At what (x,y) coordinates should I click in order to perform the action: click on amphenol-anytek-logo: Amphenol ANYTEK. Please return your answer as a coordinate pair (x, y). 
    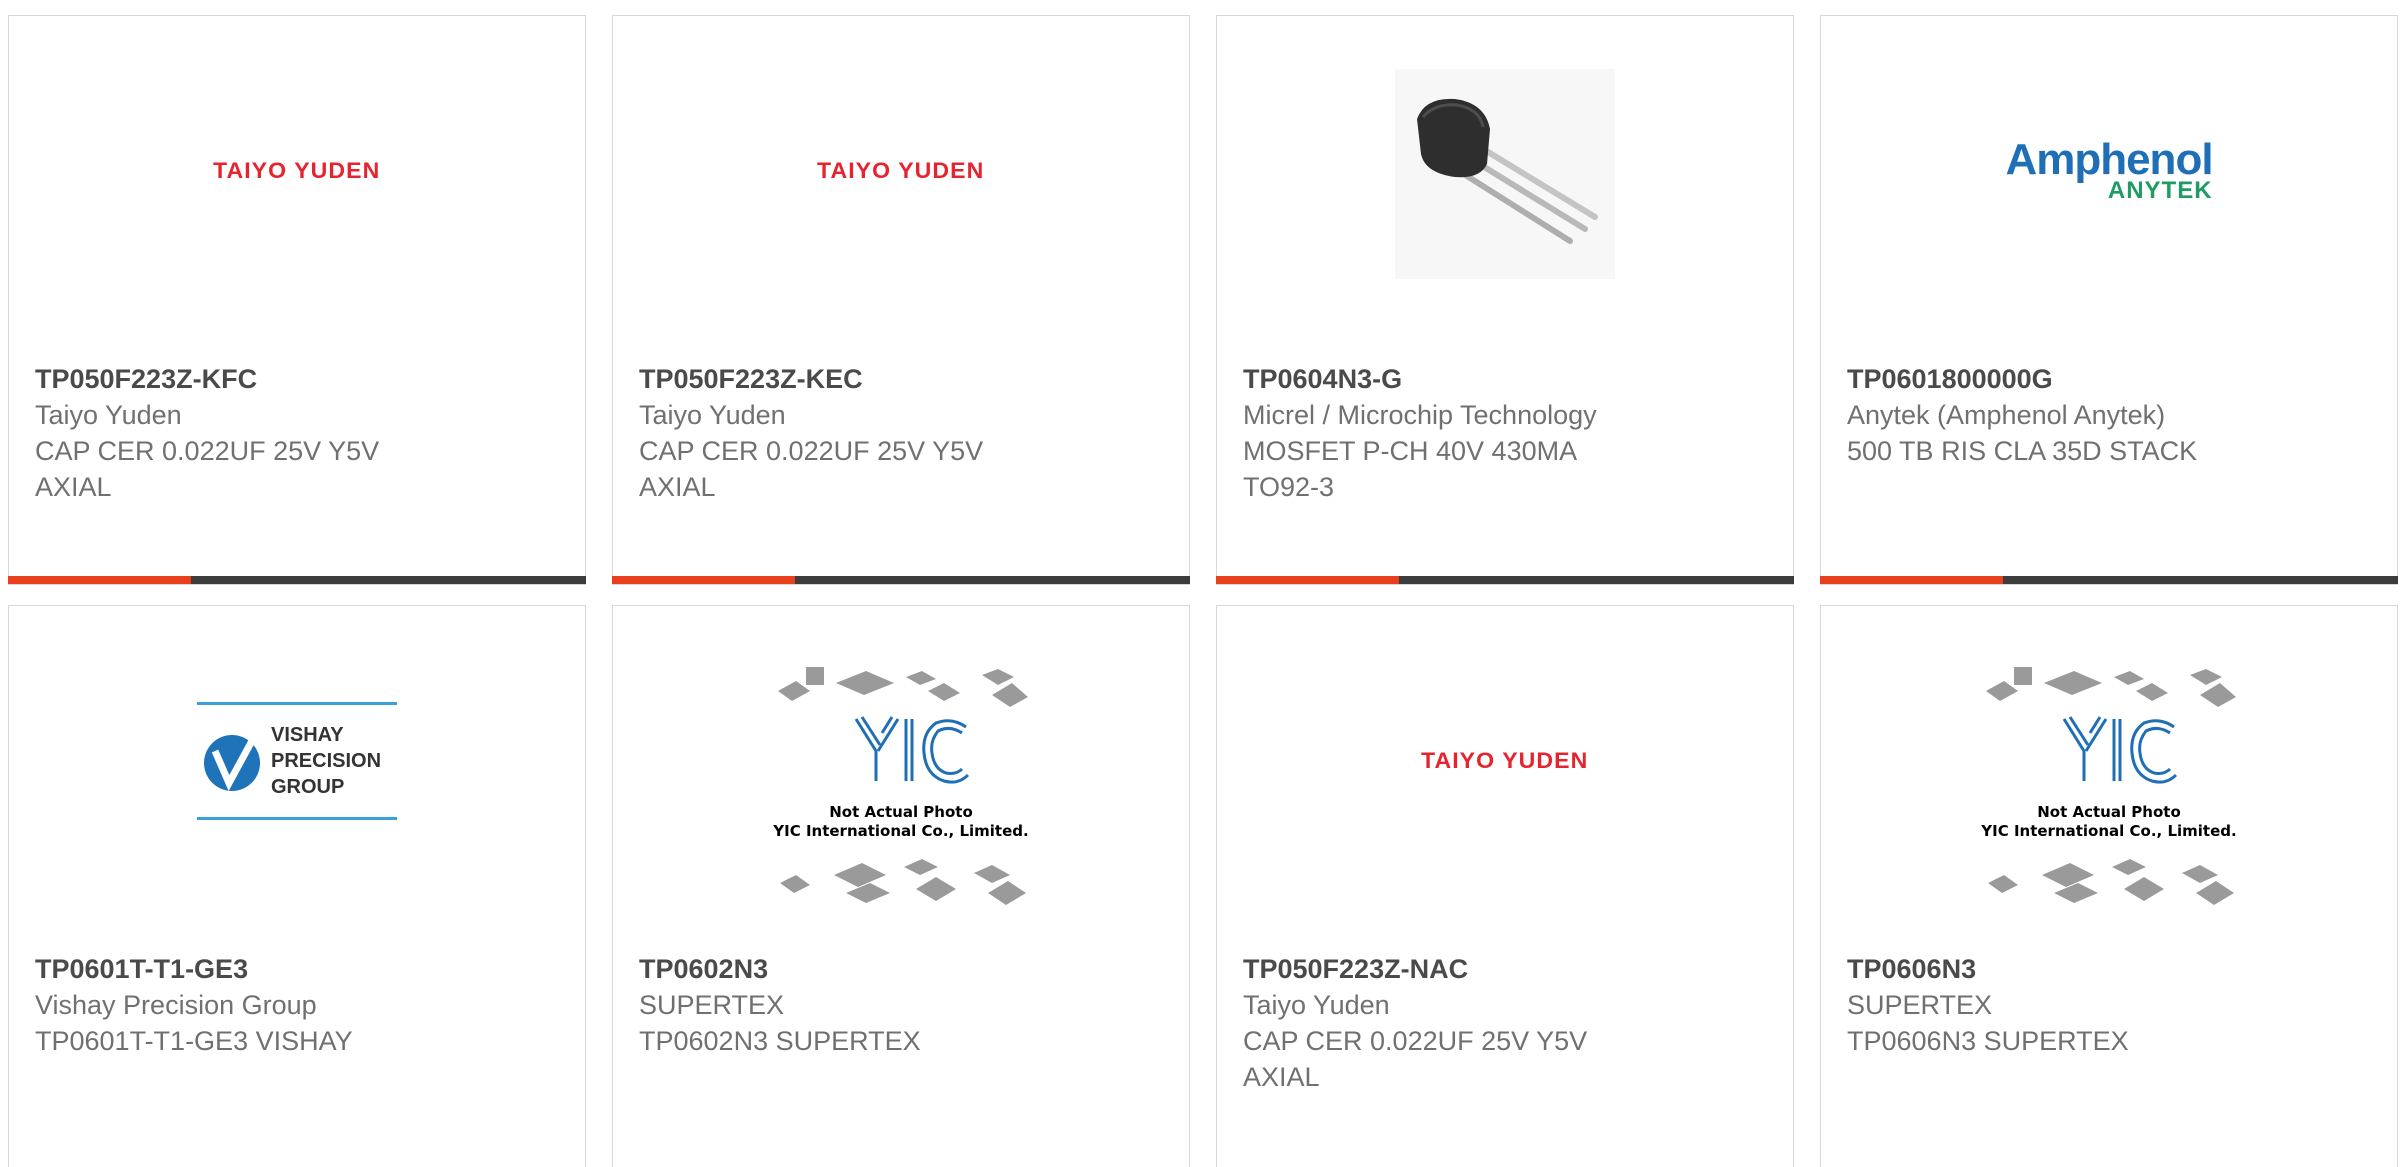
    Looking at the image, I should click on (2109, 169).